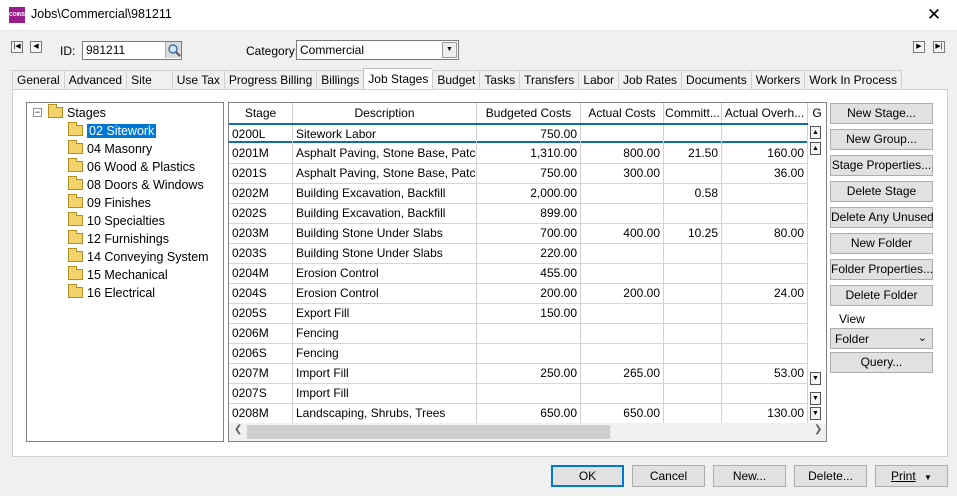 Image resolution: width=957 pixels, height=496 pixels. I want to click on table-cell: 0208M, so click(261, 414).